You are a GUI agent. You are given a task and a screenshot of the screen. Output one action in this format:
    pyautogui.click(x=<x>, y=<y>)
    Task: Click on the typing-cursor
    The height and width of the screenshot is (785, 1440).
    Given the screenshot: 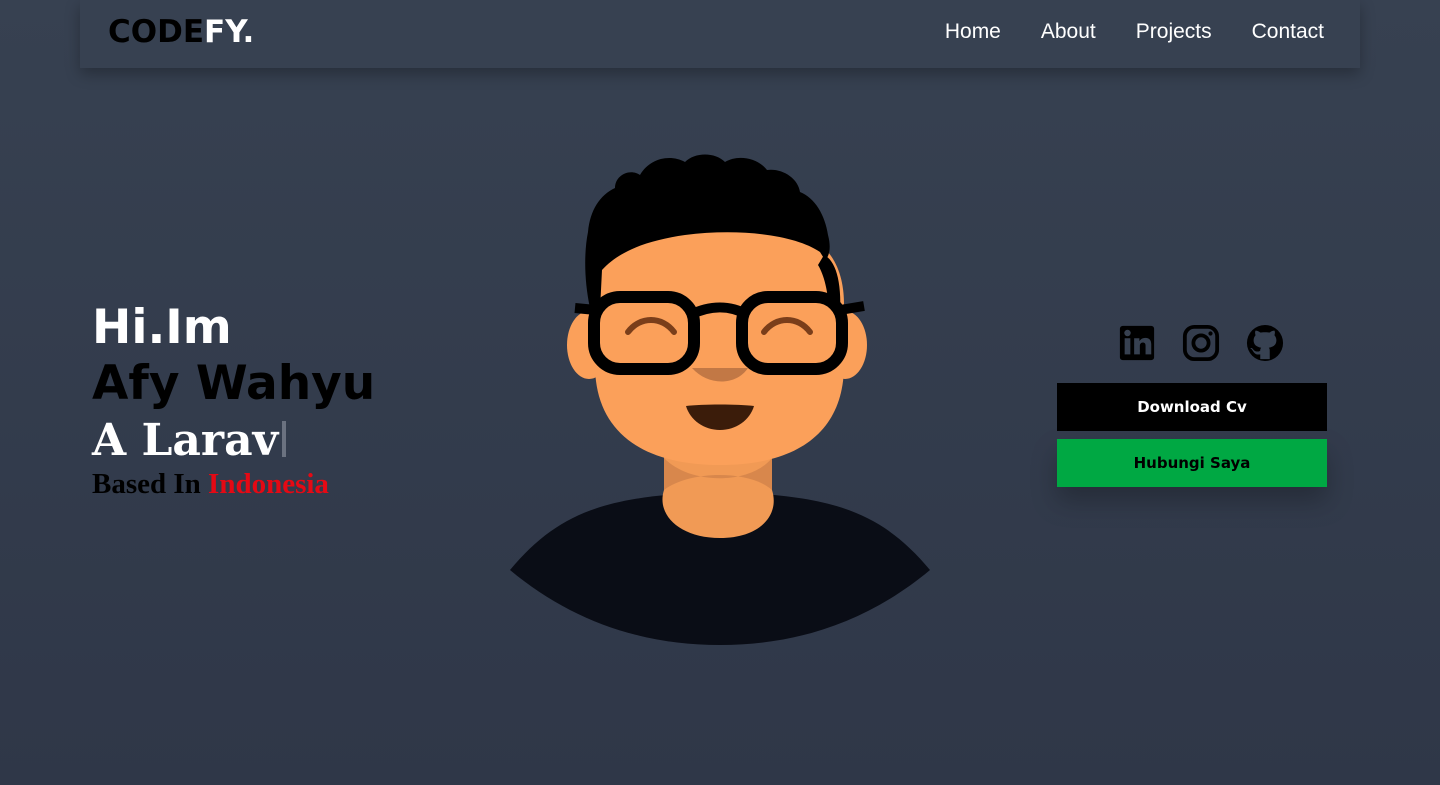 What is the action you would take?
    pyautogui.click(x=284, y=439)
    